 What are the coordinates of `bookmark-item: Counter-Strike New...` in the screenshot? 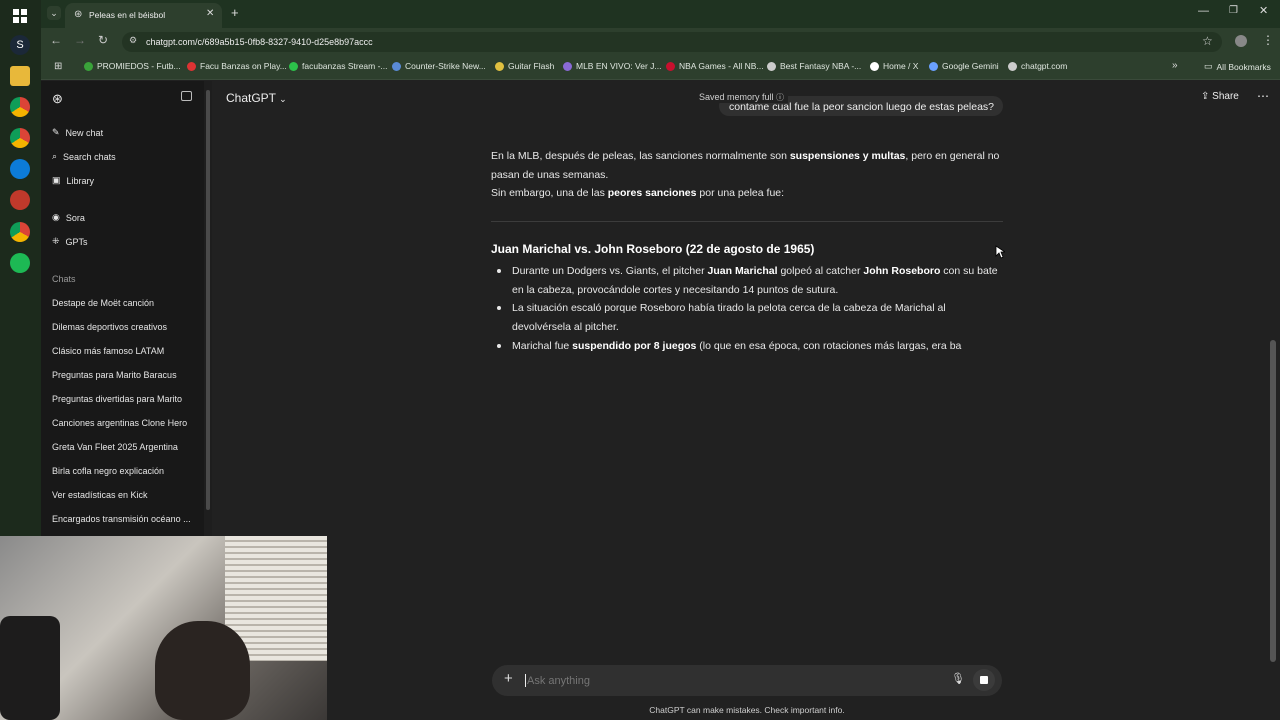 It's located at (439, 66).